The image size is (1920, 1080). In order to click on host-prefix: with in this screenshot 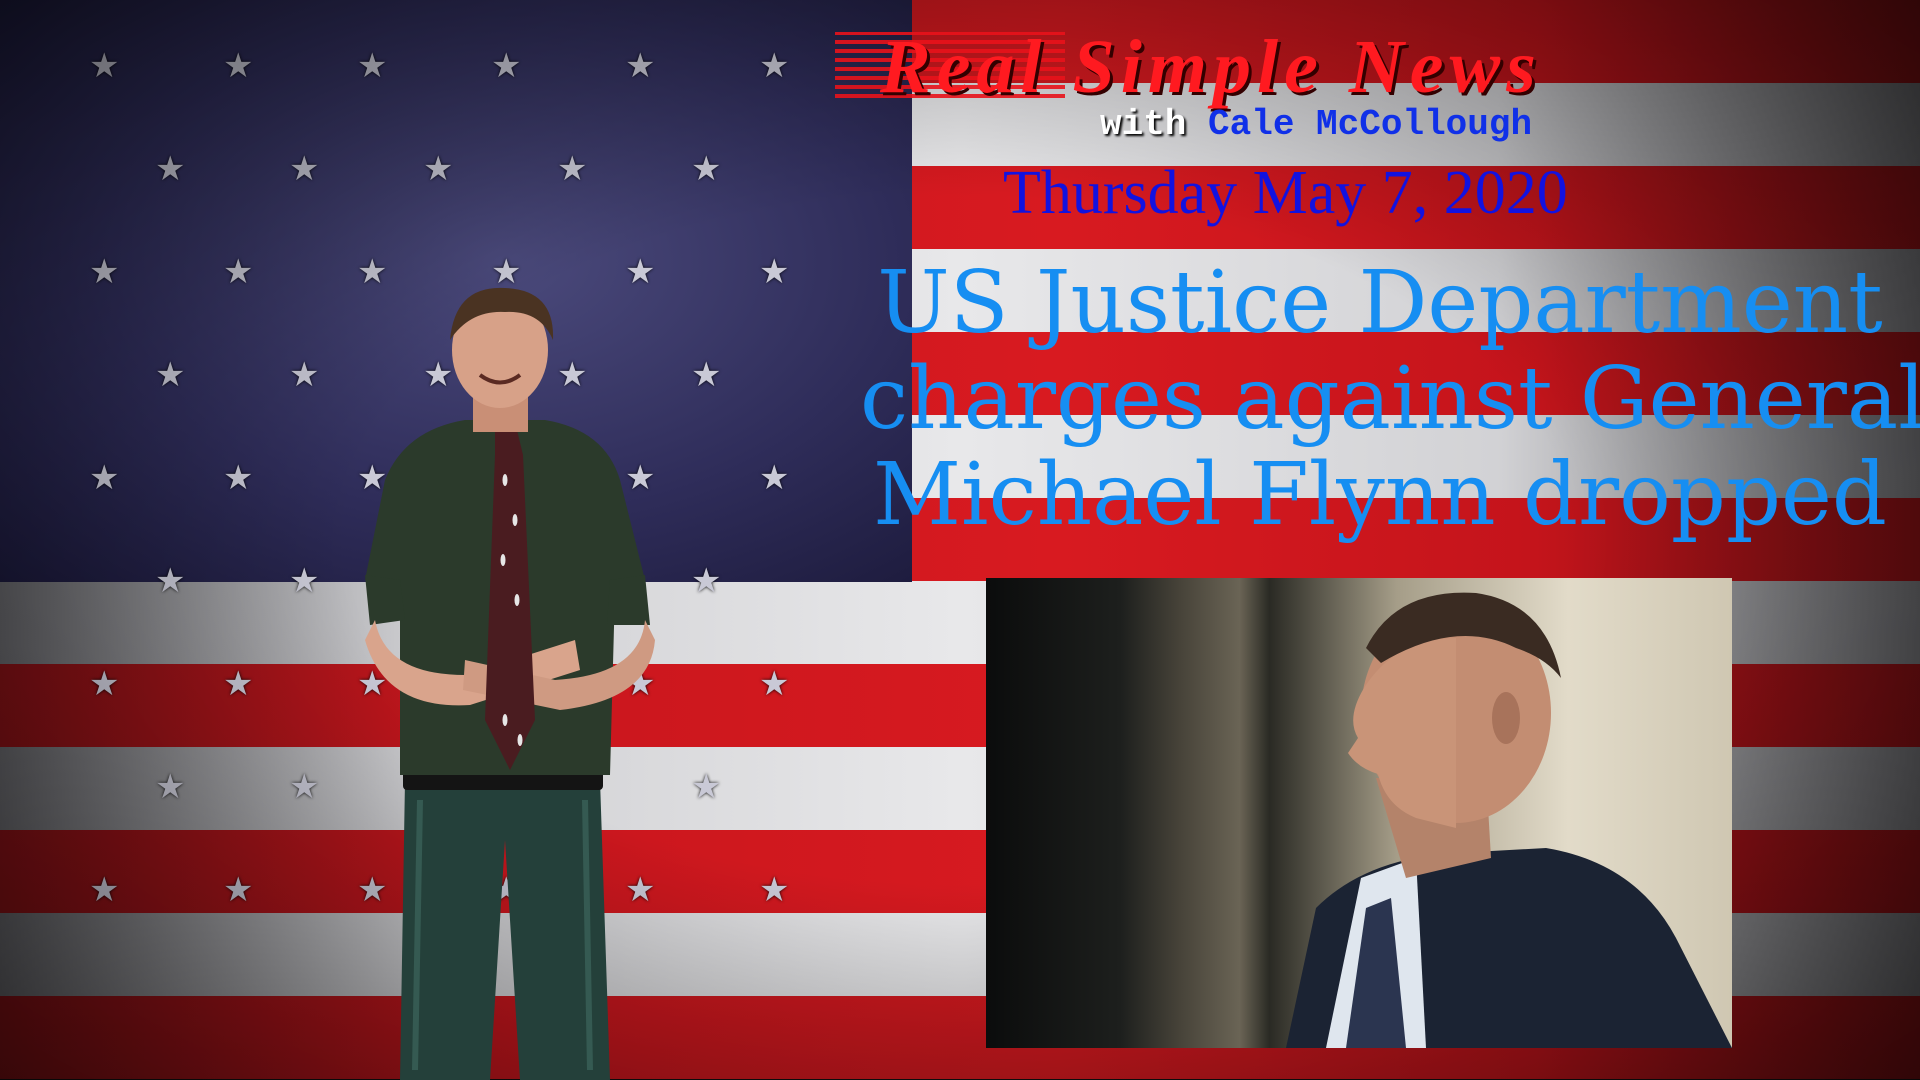, I will do `click(1143, 124)`.